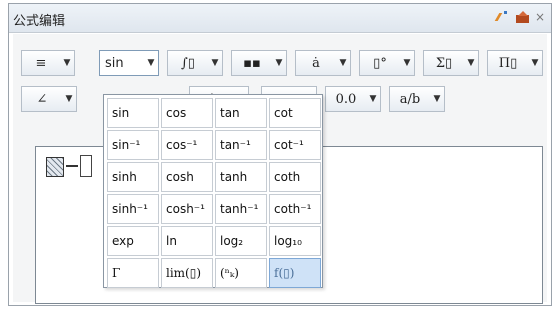 The height and width of the screenshot is (309, 554). Describe the element at coordinates (129, 63) in the screenshot. I see `trig-functions-dropdown: sin ▼` at that location.